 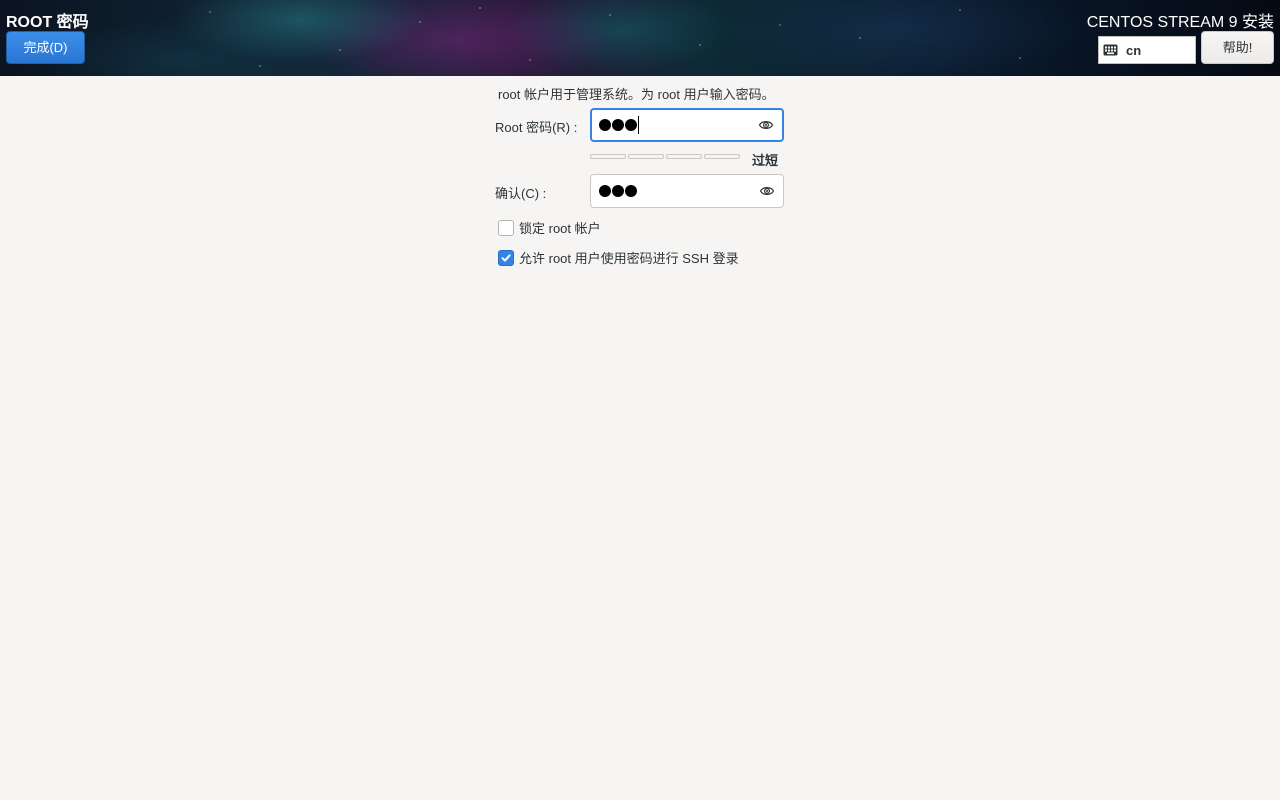 I want to click on root-password-label: Root 密码(R) :, so click(x=536, y=127).